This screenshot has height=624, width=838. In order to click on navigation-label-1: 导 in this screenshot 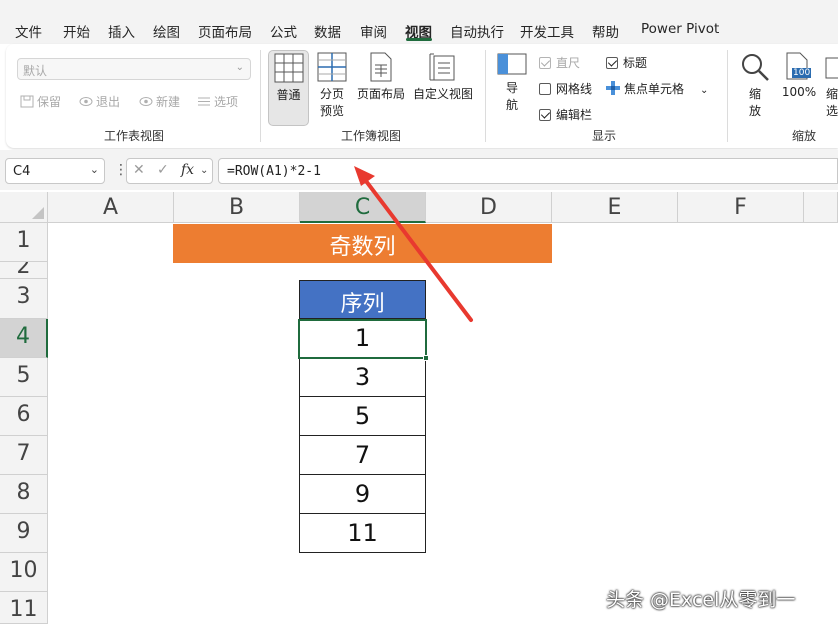, I will do `click(511, 88)`.